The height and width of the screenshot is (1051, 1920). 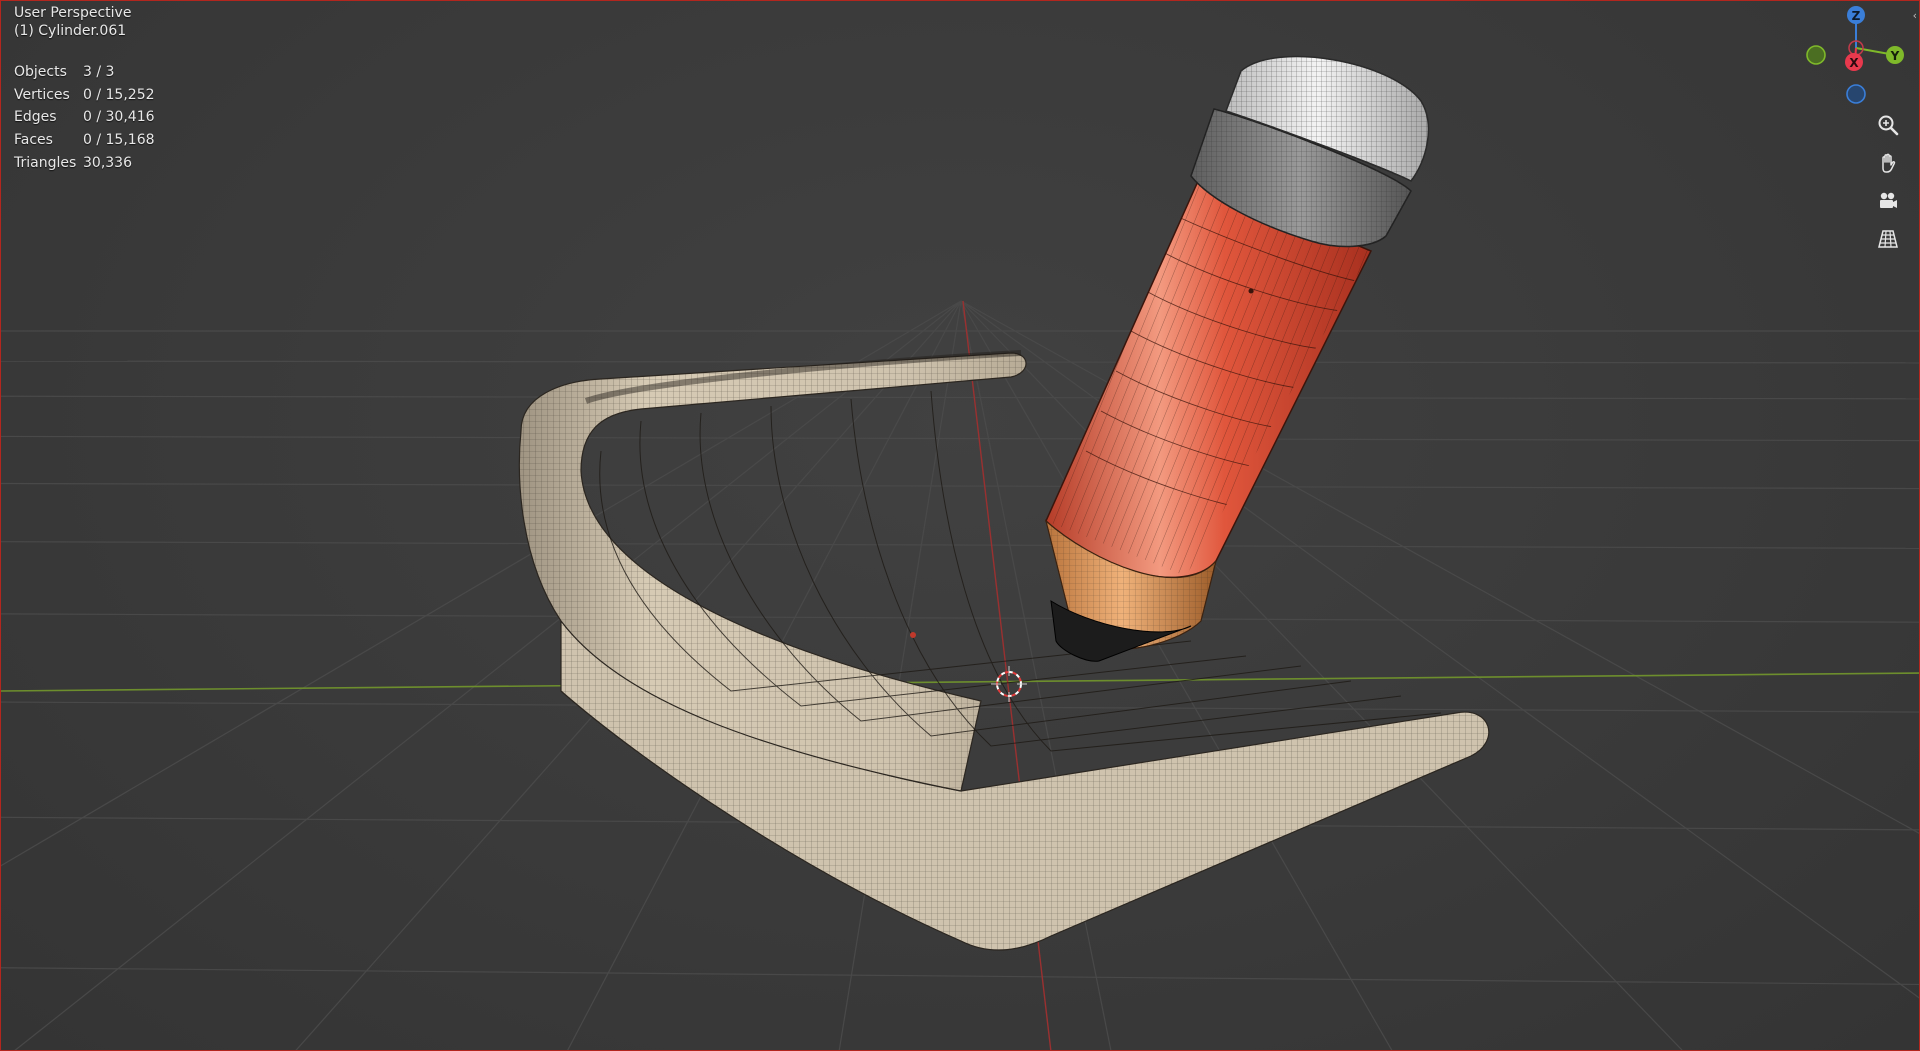 I want to click on zoom-icon, so click(x=1888, y=125).